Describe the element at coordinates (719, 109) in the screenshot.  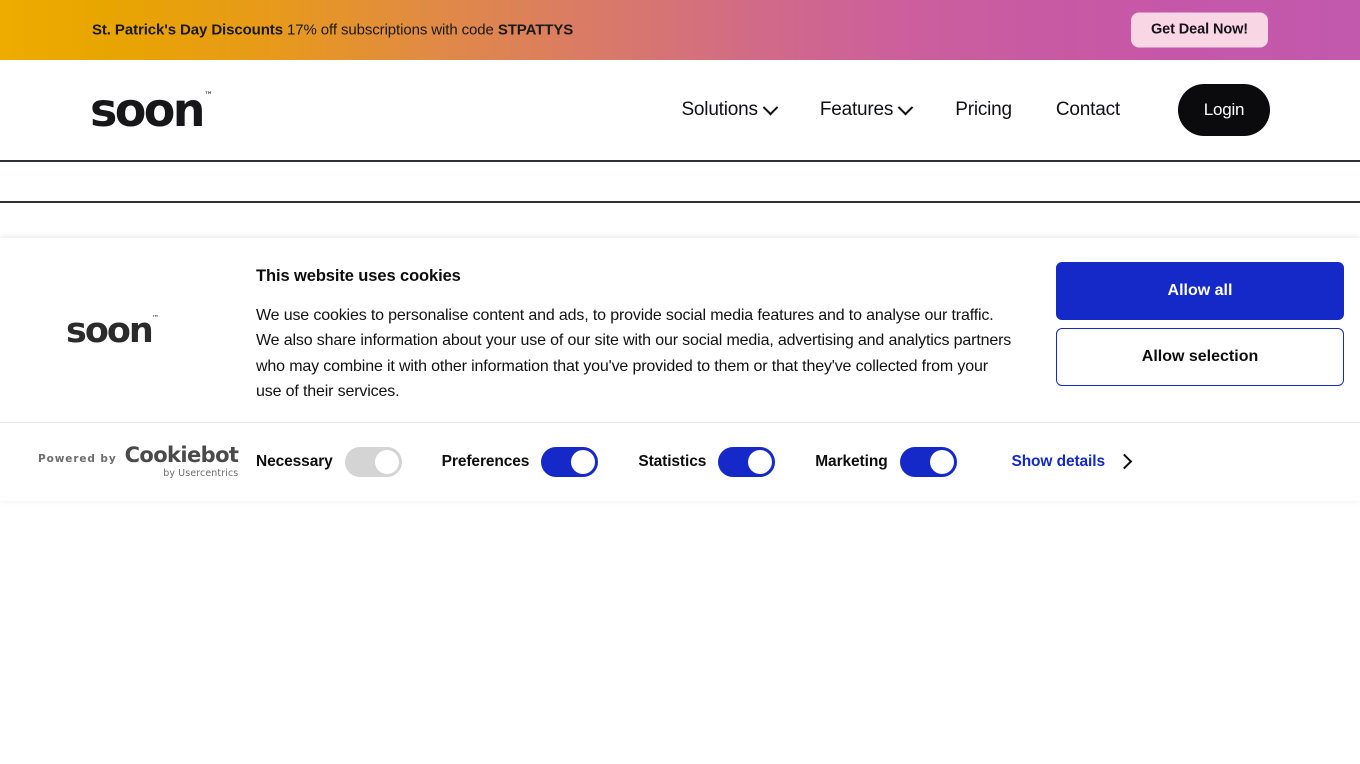
I see `nav-item-label: Solutions` at that location.